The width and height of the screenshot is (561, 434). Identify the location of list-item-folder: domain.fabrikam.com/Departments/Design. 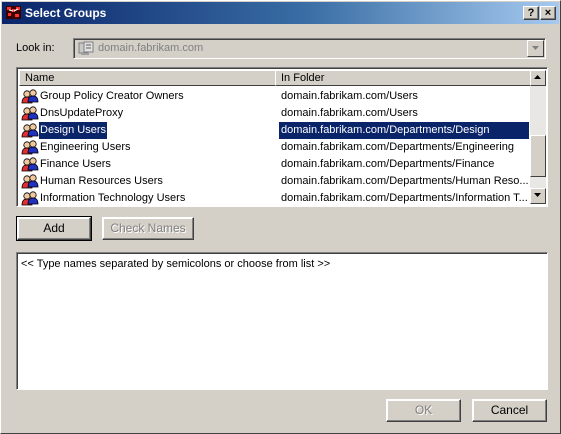
(385, 130).